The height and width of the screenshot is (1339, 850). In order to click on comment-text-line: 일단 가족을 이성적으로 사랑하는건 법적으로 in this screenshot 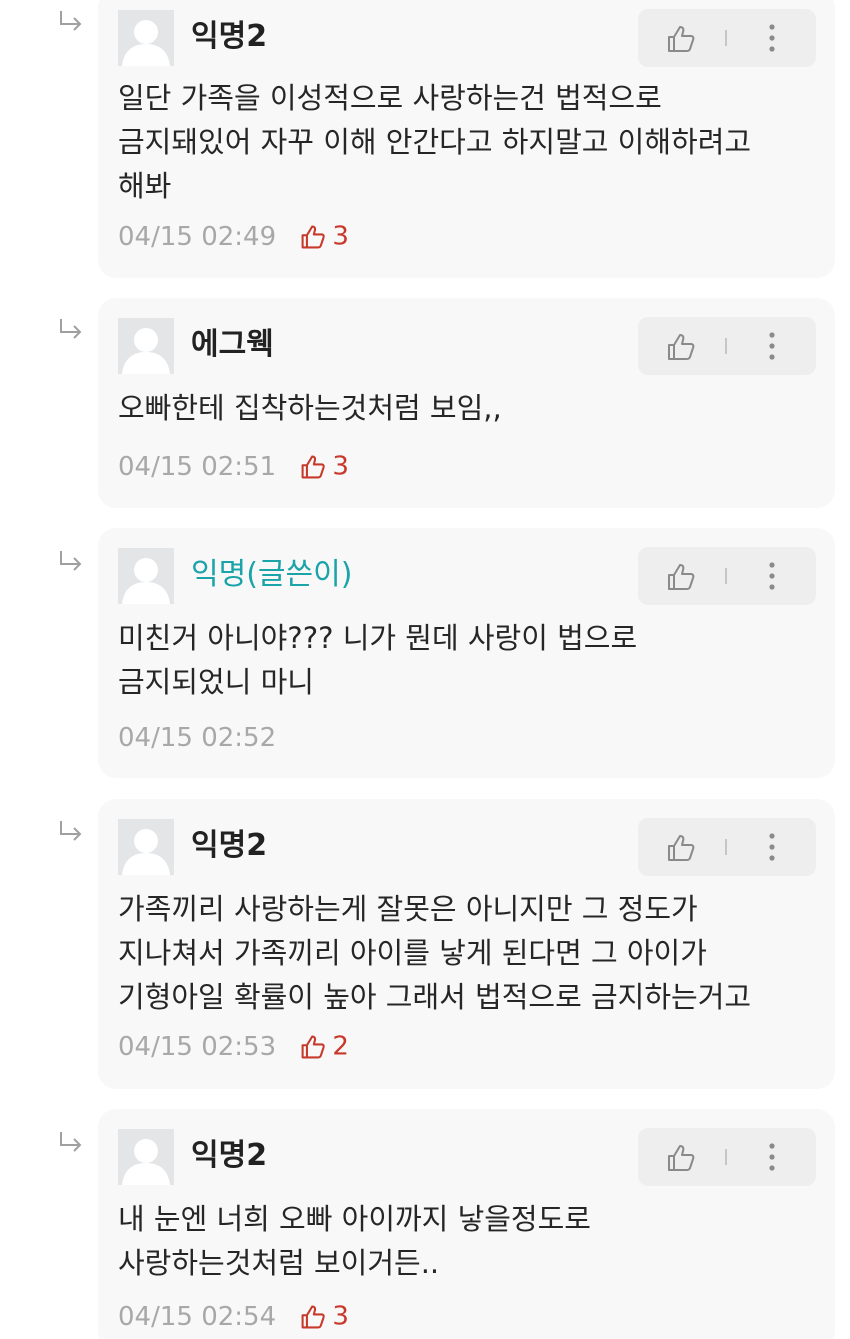, I will do `click(390, 98)`.